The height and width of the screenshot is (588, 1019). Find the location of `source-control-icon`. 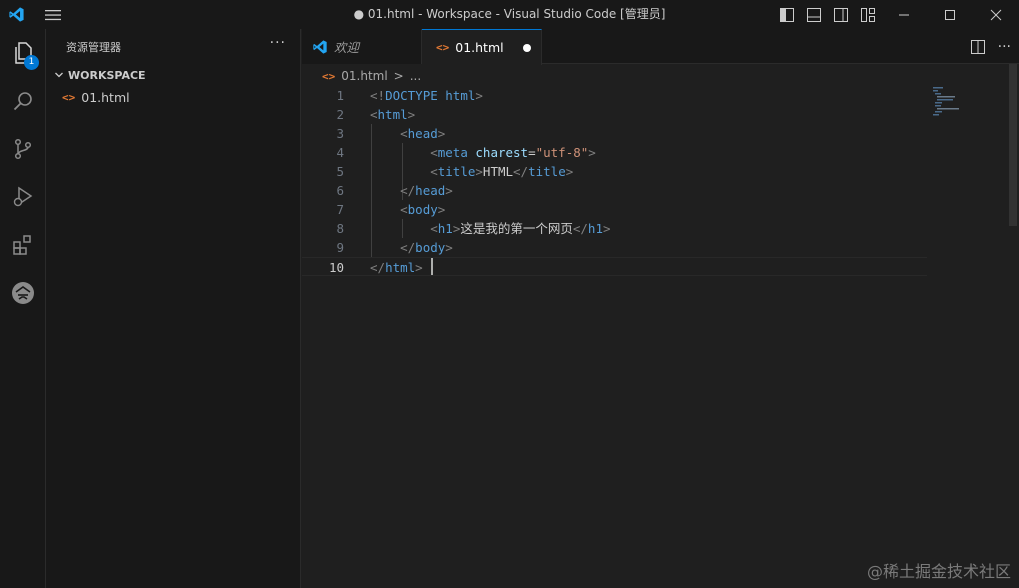

source-control-icon is located at coordinates (23, 149).